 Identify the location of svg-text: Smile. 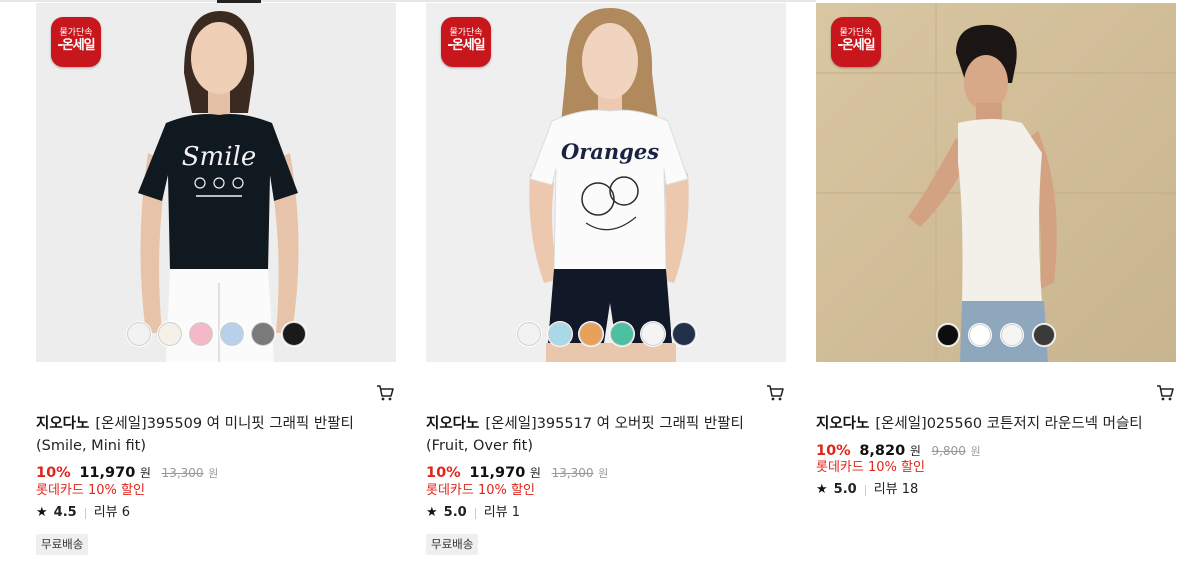
(219, 157).